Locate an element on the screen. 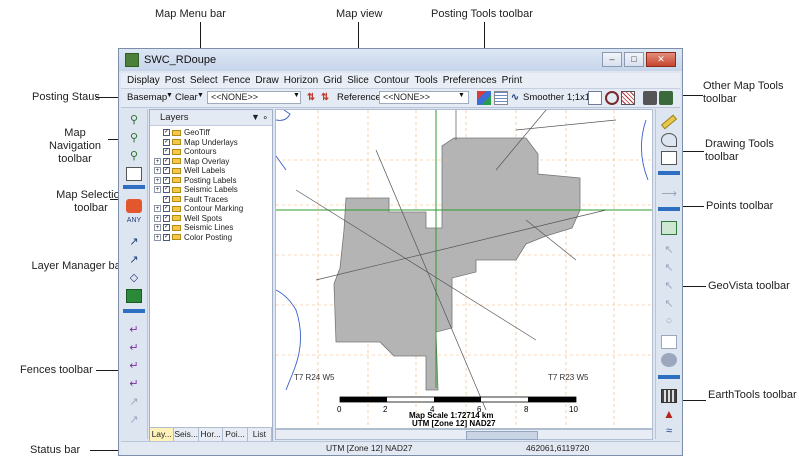 This screenshot has height=461, width=799. color-posting-icon is located at coordinates (484, 98).